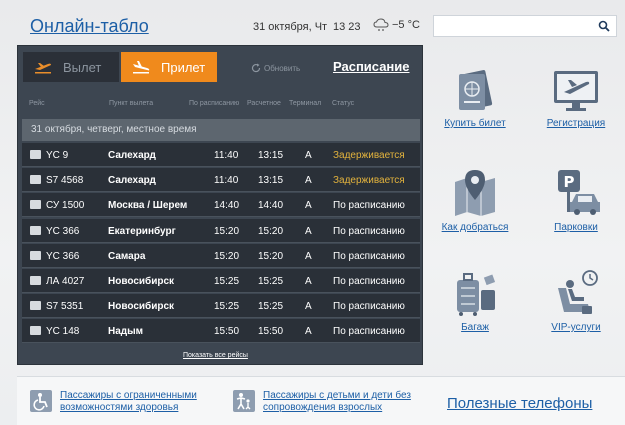 This screenshot has width=625, height=425. Describe the element at coordinates (65, 307) in the screenshot. I see `flight-number: S7 5351` at that location.